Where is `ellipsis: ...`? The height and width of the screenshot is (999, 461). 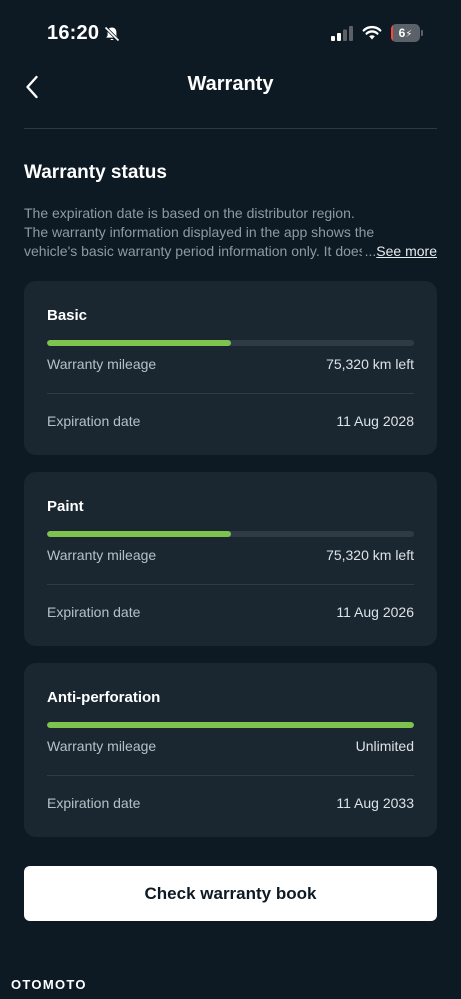 ellipsis: ... is located at coordinates (370, 251).